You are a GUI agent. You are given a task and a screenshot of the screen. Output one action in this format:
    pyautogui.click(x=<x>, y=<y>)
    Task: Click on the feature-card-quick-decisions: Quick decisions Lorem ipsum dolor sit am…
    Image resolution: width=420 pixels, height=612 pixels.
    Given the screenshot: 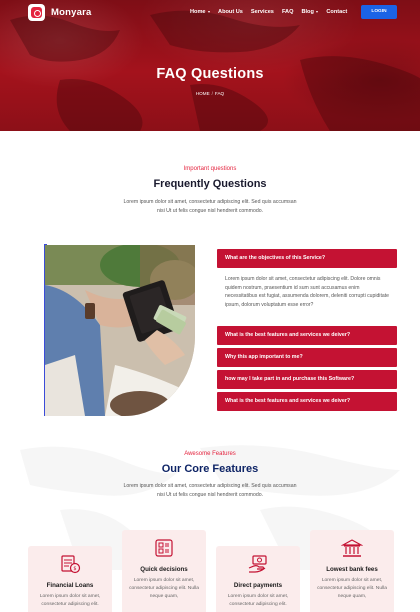 What is the action you would take?
    pyautogui.click(x=164, y=571)
    